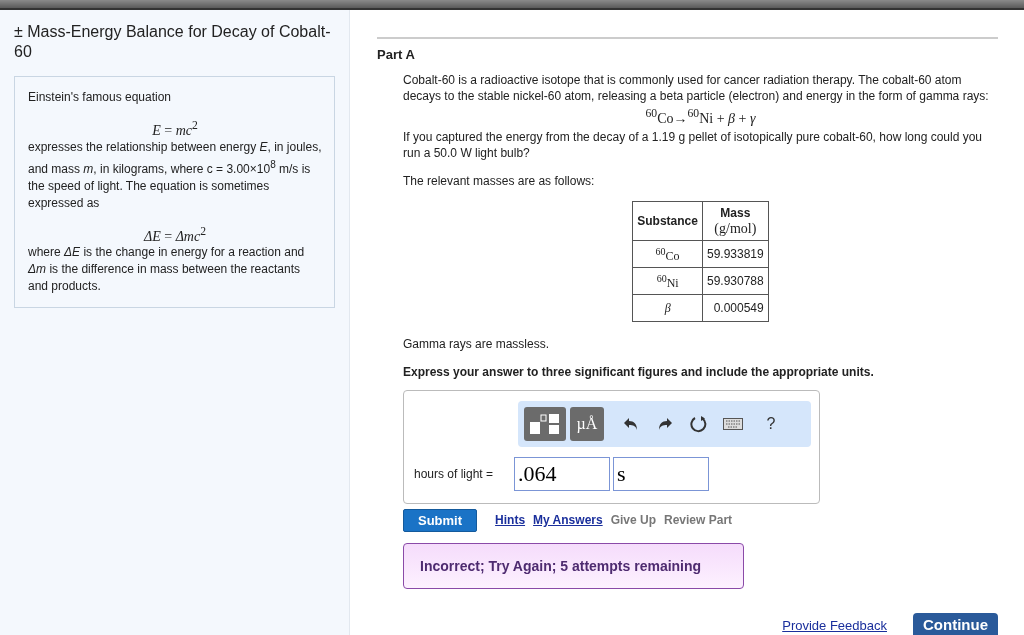 The width and height of the screenshot is (1024, 635). I want to click on equation: E = mc$^{2}$, so click(175, 128).